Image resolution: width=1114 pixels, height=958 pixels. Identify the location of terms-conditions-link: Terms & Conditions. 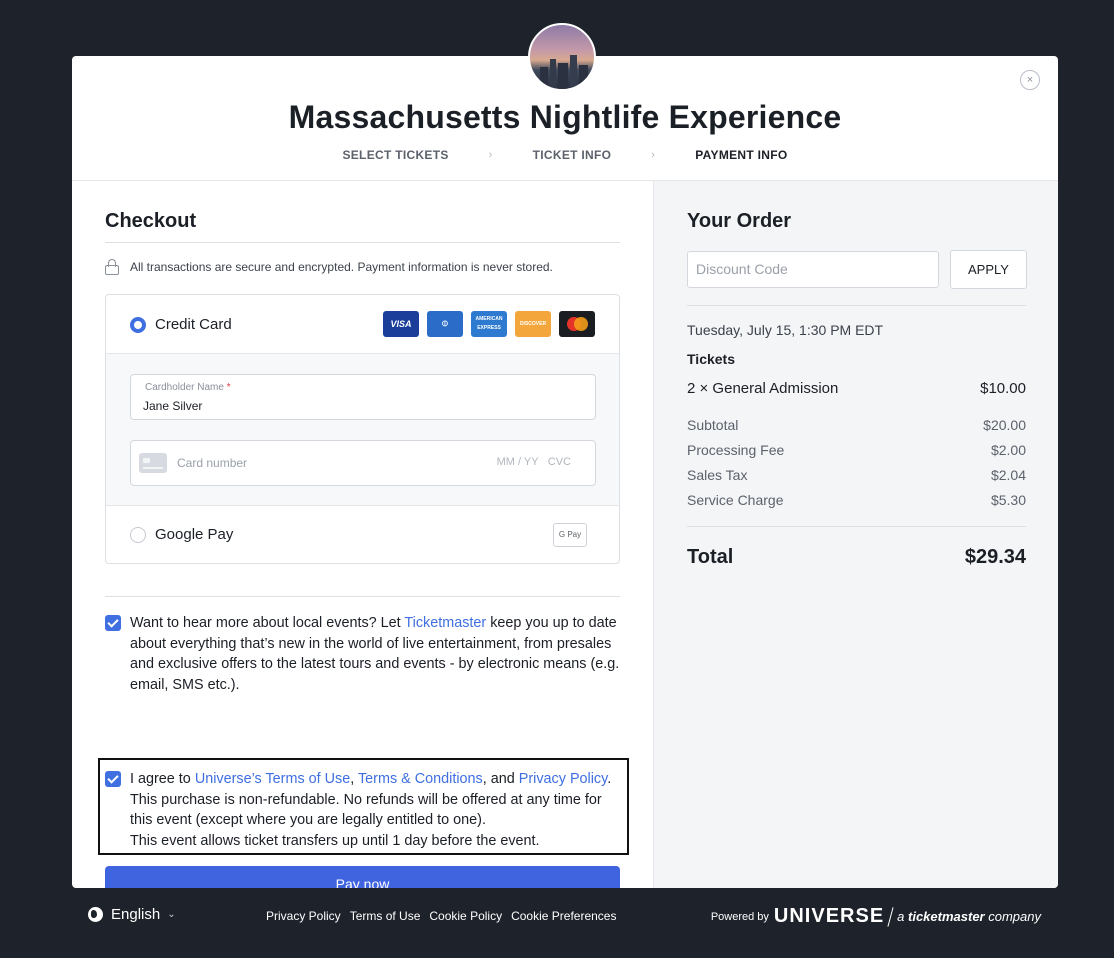
(420, 779).